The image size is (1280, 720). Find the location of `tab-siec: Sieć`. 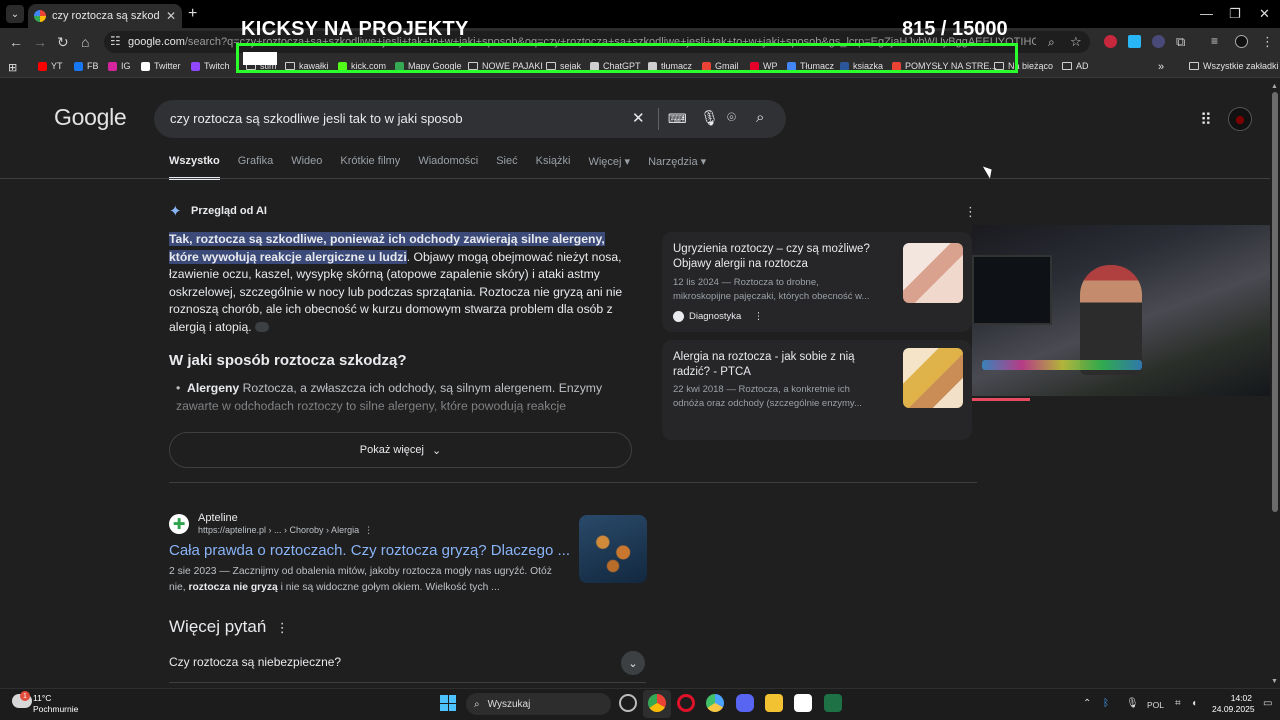

tab-siec: Sieć is located at coordinates (506, 167).